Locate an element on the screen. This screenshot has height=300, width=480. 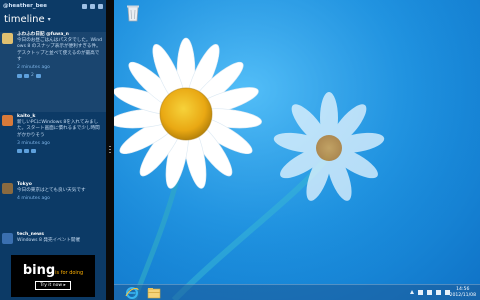
system-tray is located at coordinates (430, 292).